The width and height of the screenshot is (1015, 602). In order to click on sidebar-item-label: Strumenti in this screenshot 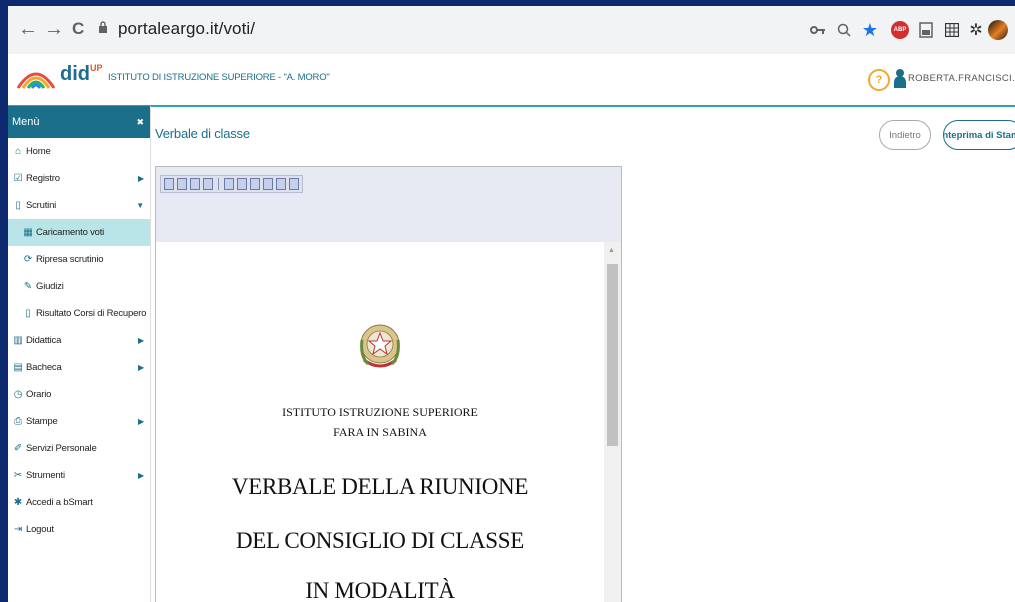, I will do `click(45, 475)`.